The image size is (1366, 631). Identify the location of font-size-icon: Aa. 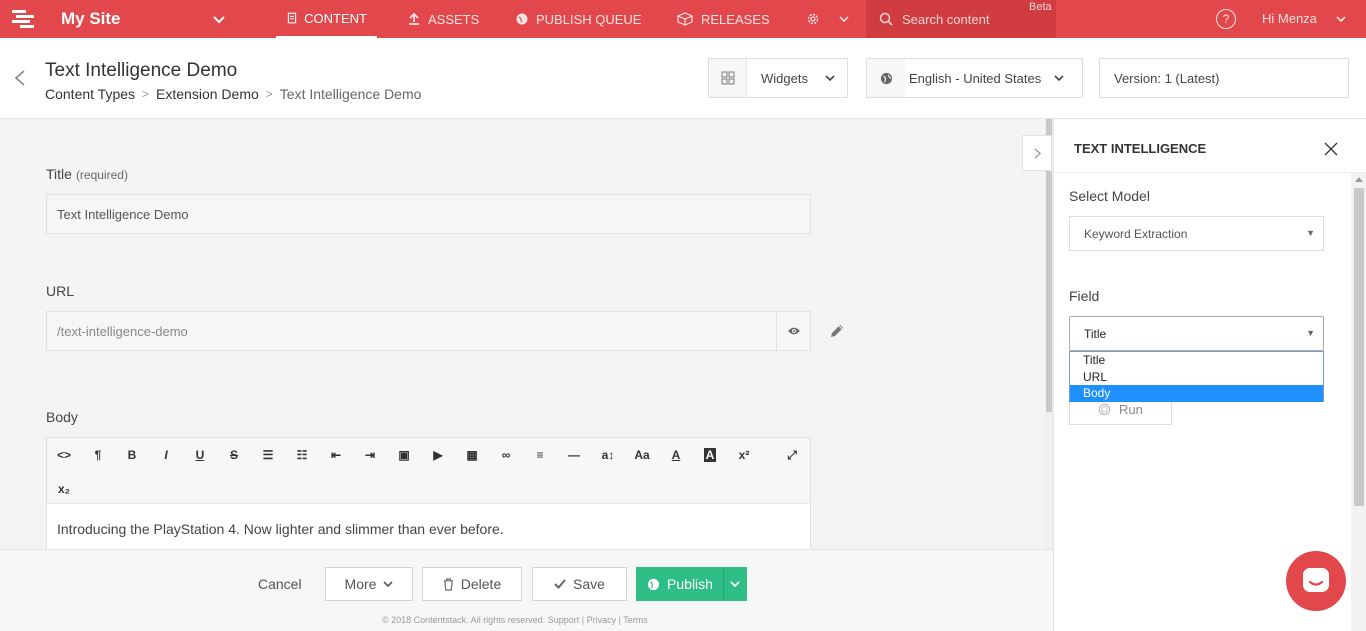
(642, 455).